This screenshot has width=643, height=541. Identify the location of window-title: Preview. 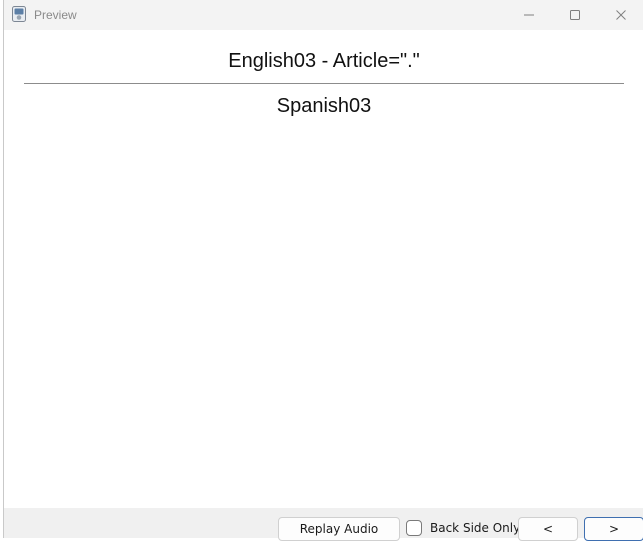
(55, 15).